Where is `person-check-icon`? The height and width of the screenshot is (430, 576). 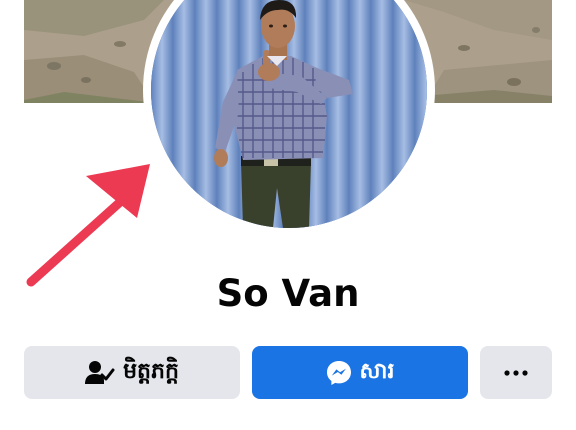 person-check-icon is located at coordinates (100, 373).